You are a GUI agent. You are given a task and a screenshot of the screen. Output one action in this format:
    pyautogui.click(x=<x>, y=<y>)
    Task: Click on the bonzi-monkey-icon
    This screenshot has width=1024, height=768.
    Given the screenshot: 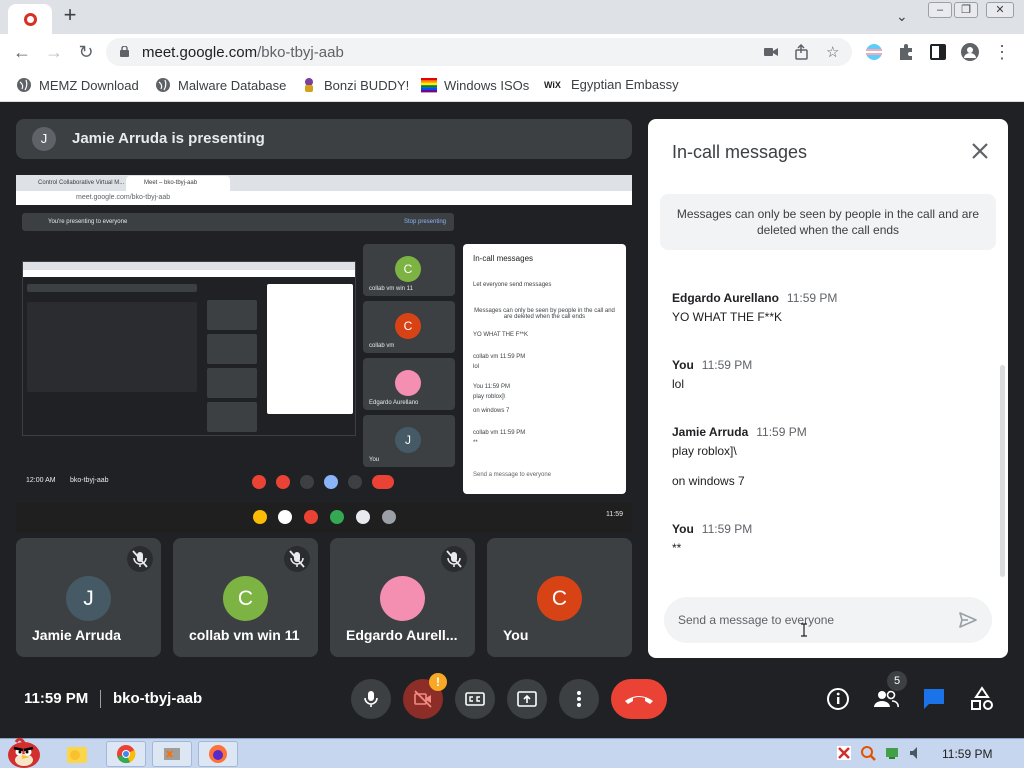 What is the action you would take?
    pyautogui.click(x=309, y=85)
    